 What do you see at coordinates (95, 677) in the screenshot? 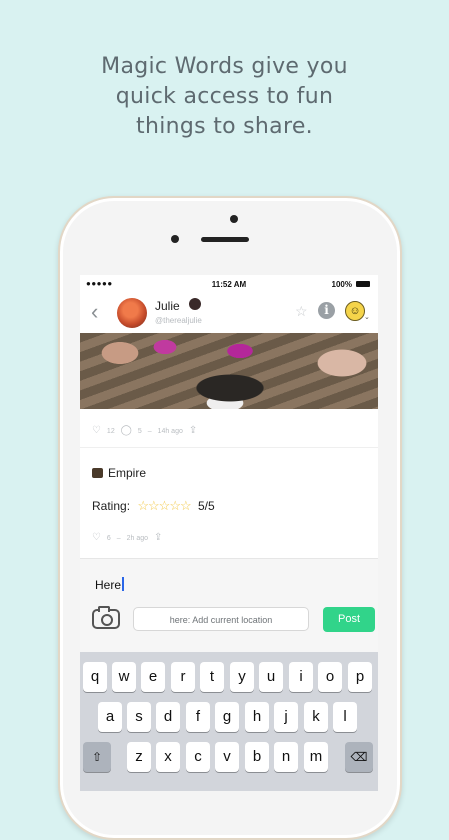
I see `key-q: q` at bounding box center [95, 677].